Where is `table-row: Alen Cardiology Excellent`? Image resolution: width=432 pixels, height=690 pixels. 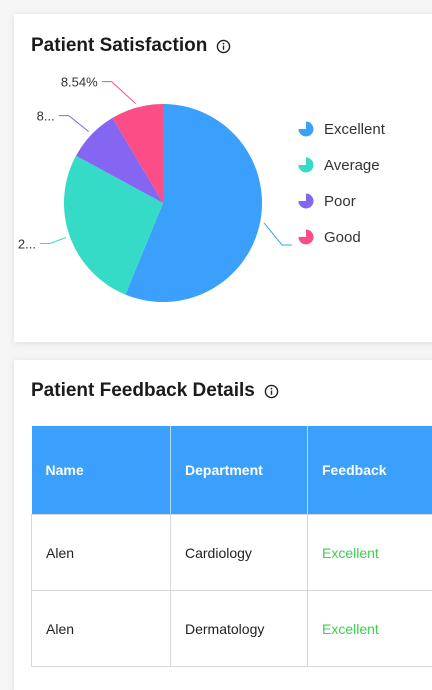
table-row: Alen Cardiology Excellent is located at coordinates (232, 553).